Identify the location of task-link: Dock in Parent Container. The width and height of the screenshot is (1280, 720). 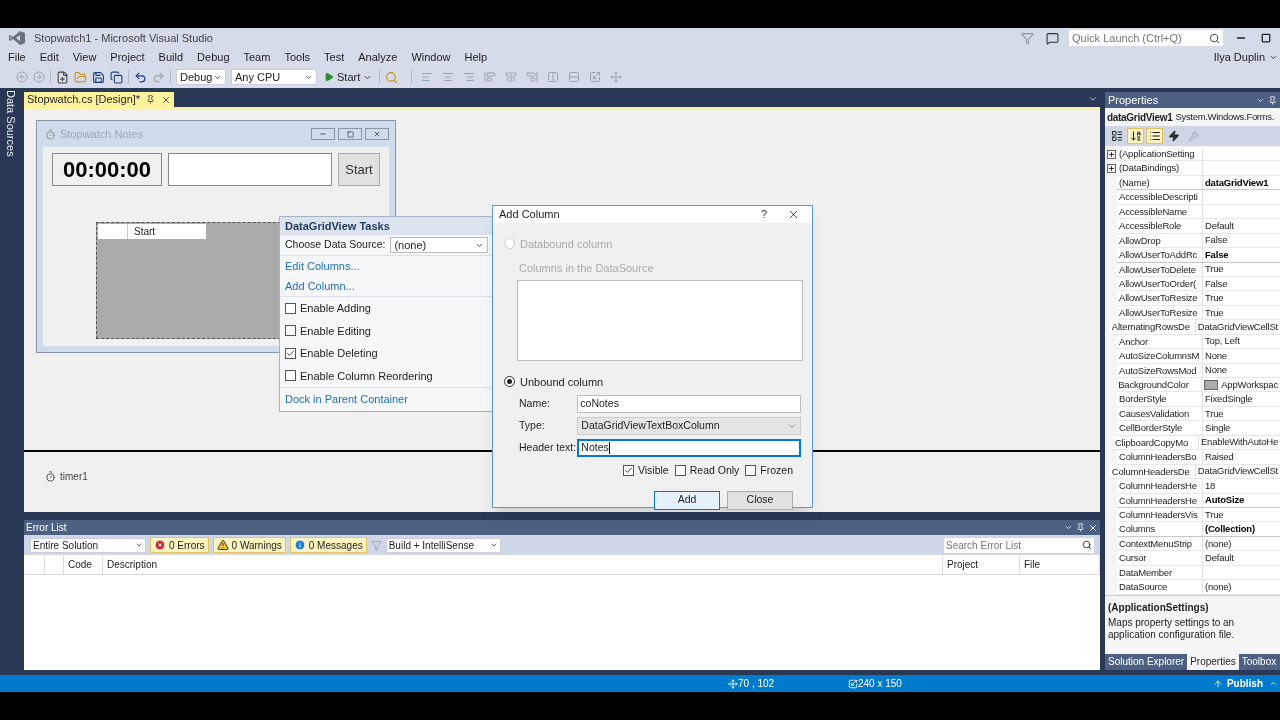
(346, 399).